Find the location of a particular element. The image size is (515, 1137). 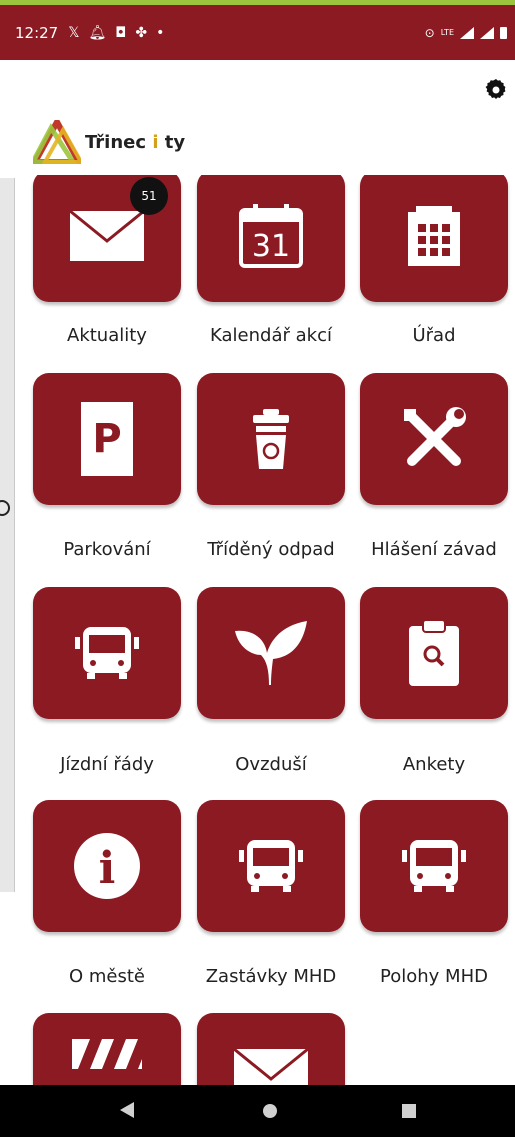

system-navigation-bar is located at coordinates (257, 1111).